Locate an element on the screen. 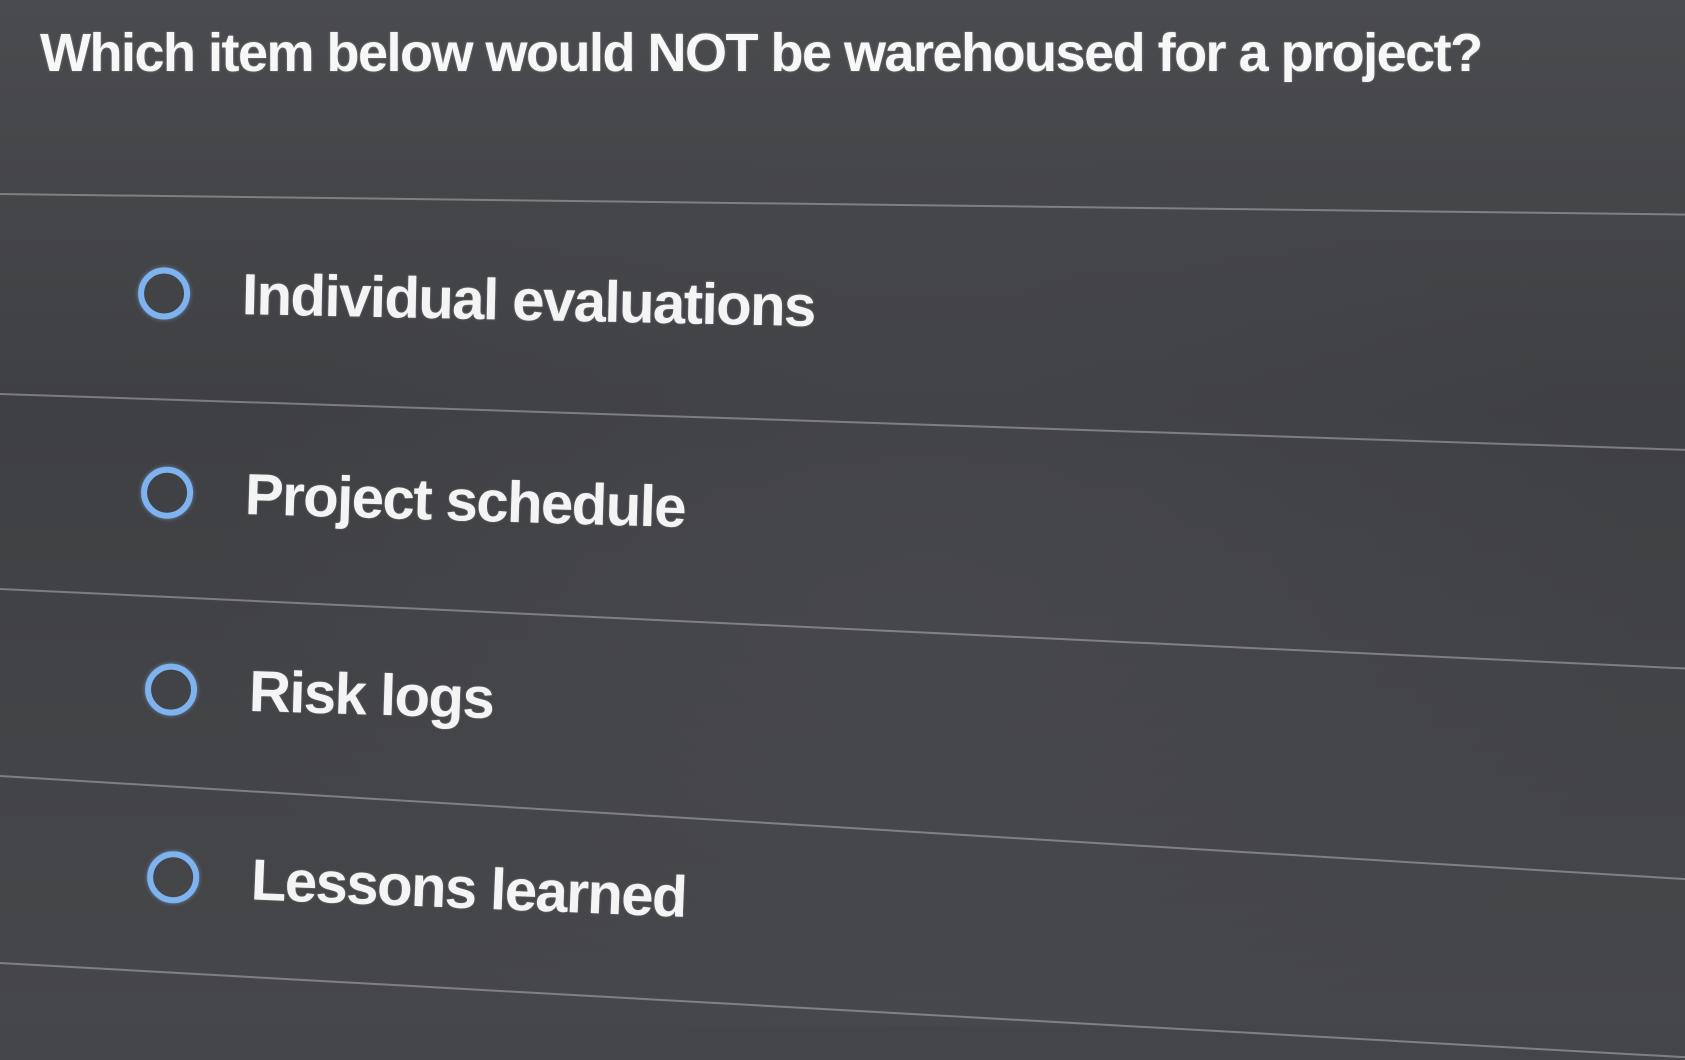  answer-option-label: Risk logs is located at coordinates (371, 695).